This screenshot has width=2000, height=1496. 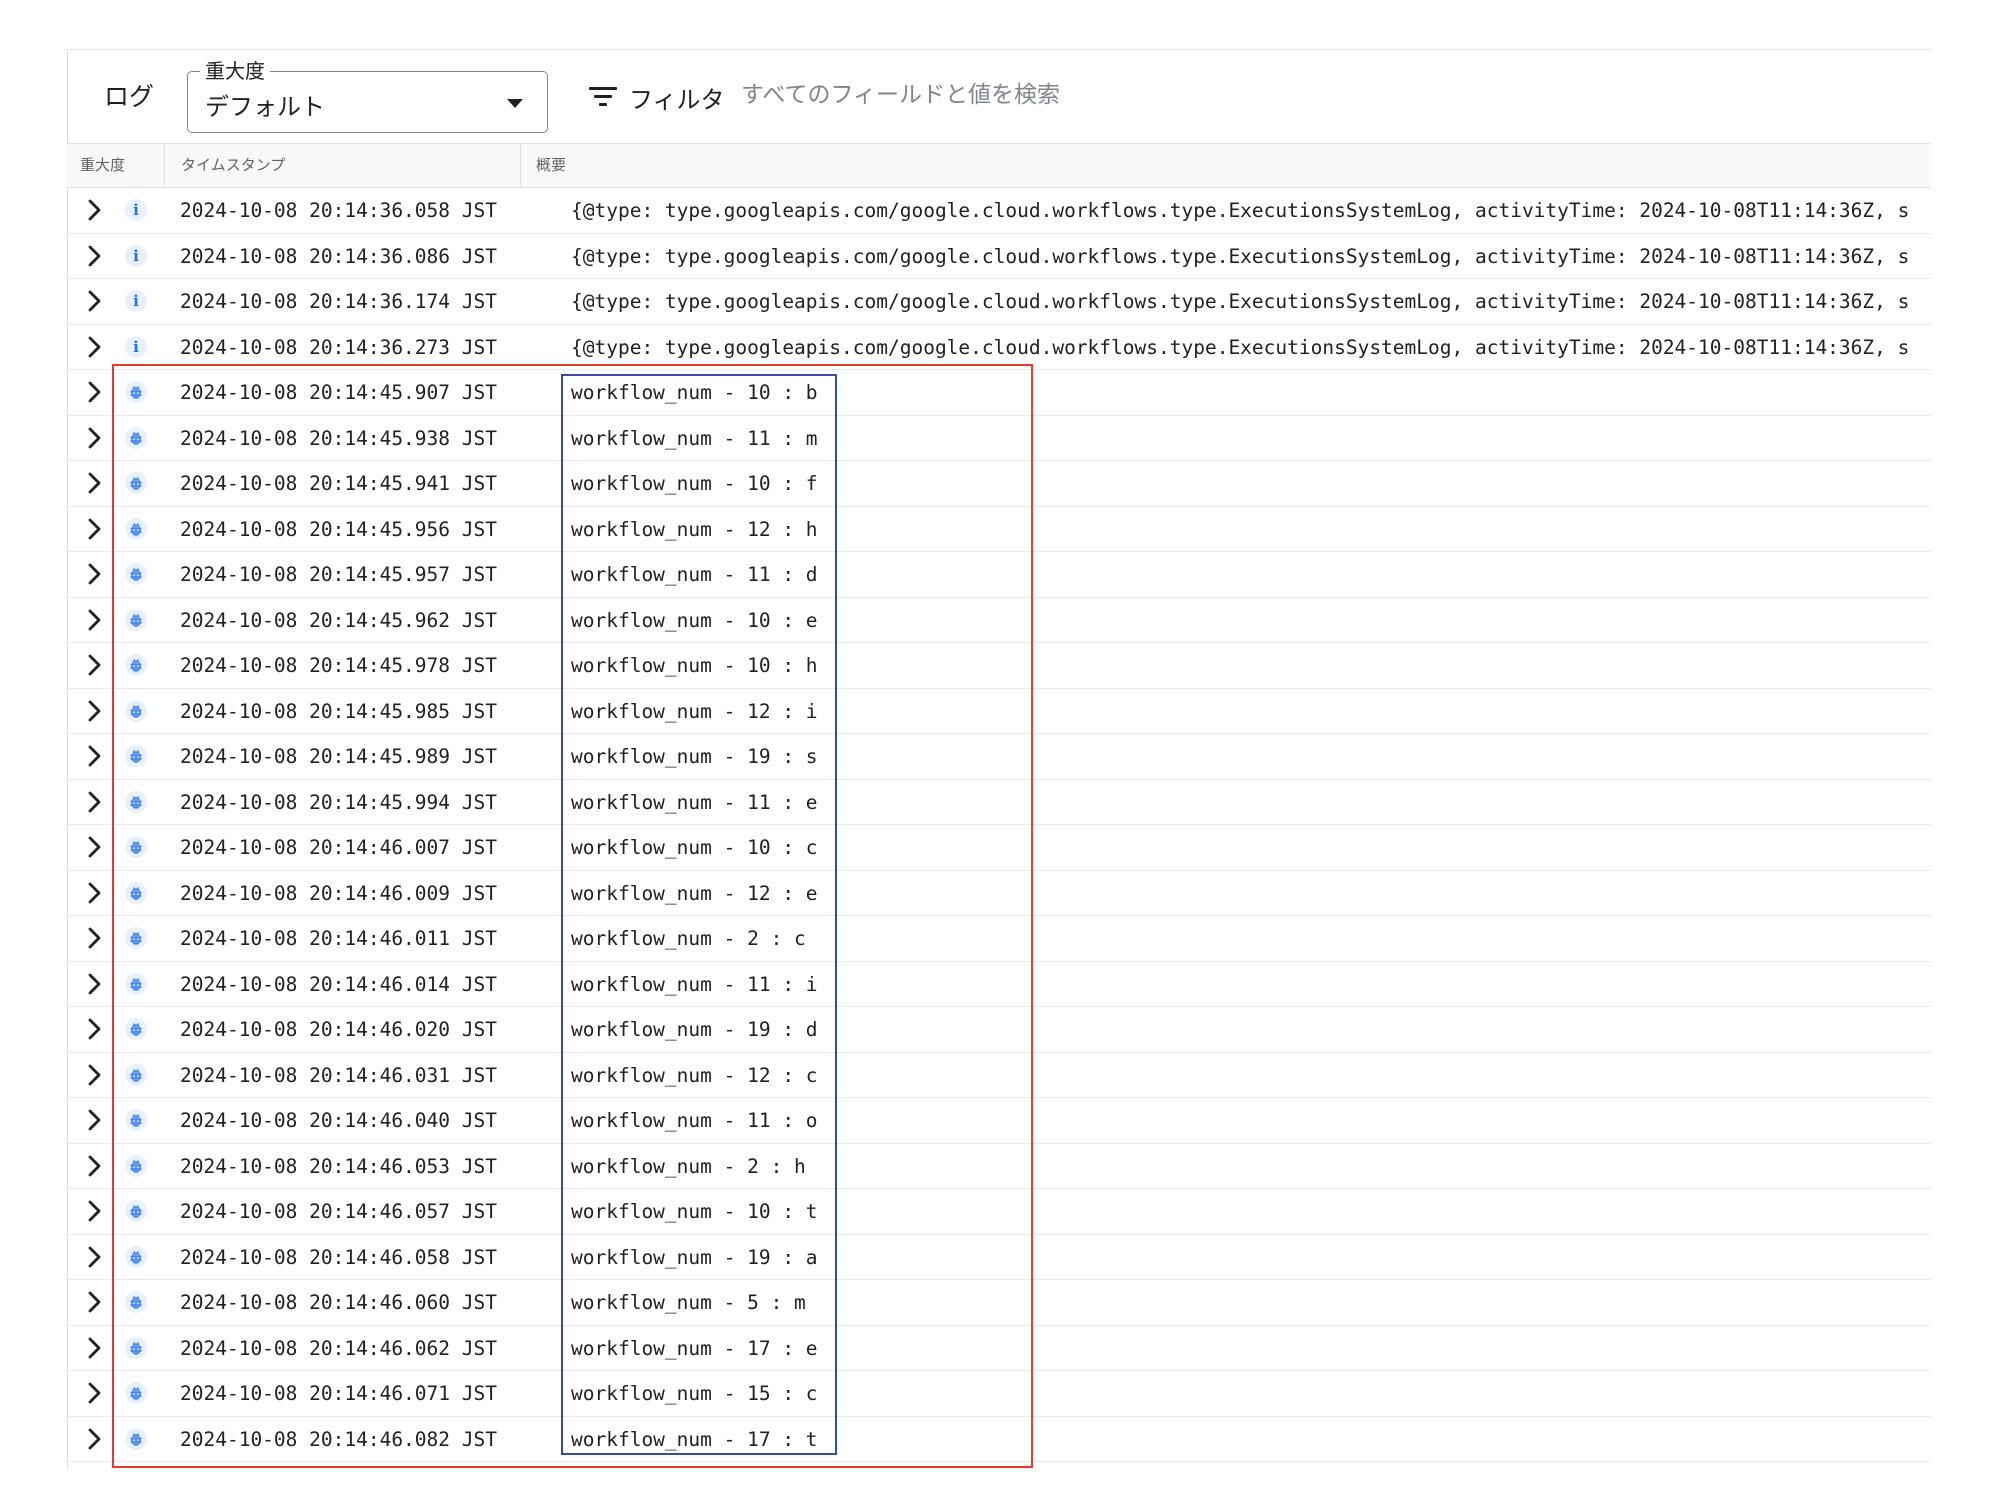 What do you see at coordinates (515, 103) in the screenshot?
I see `dropdown-caret-icon` at bounding box center [515, 103].